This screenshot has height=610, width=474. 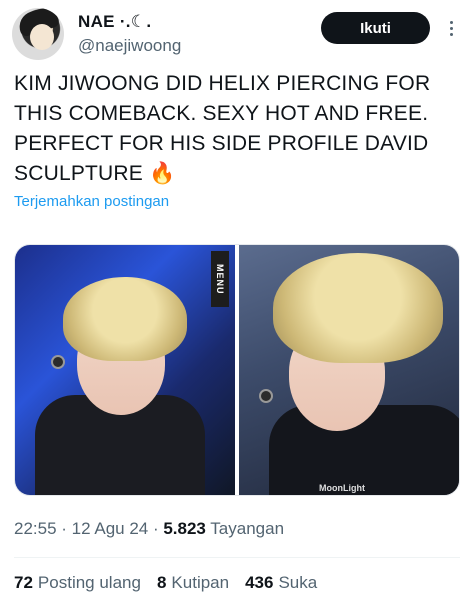 I want to click on more-options-icon, so click(x=451, y=28).